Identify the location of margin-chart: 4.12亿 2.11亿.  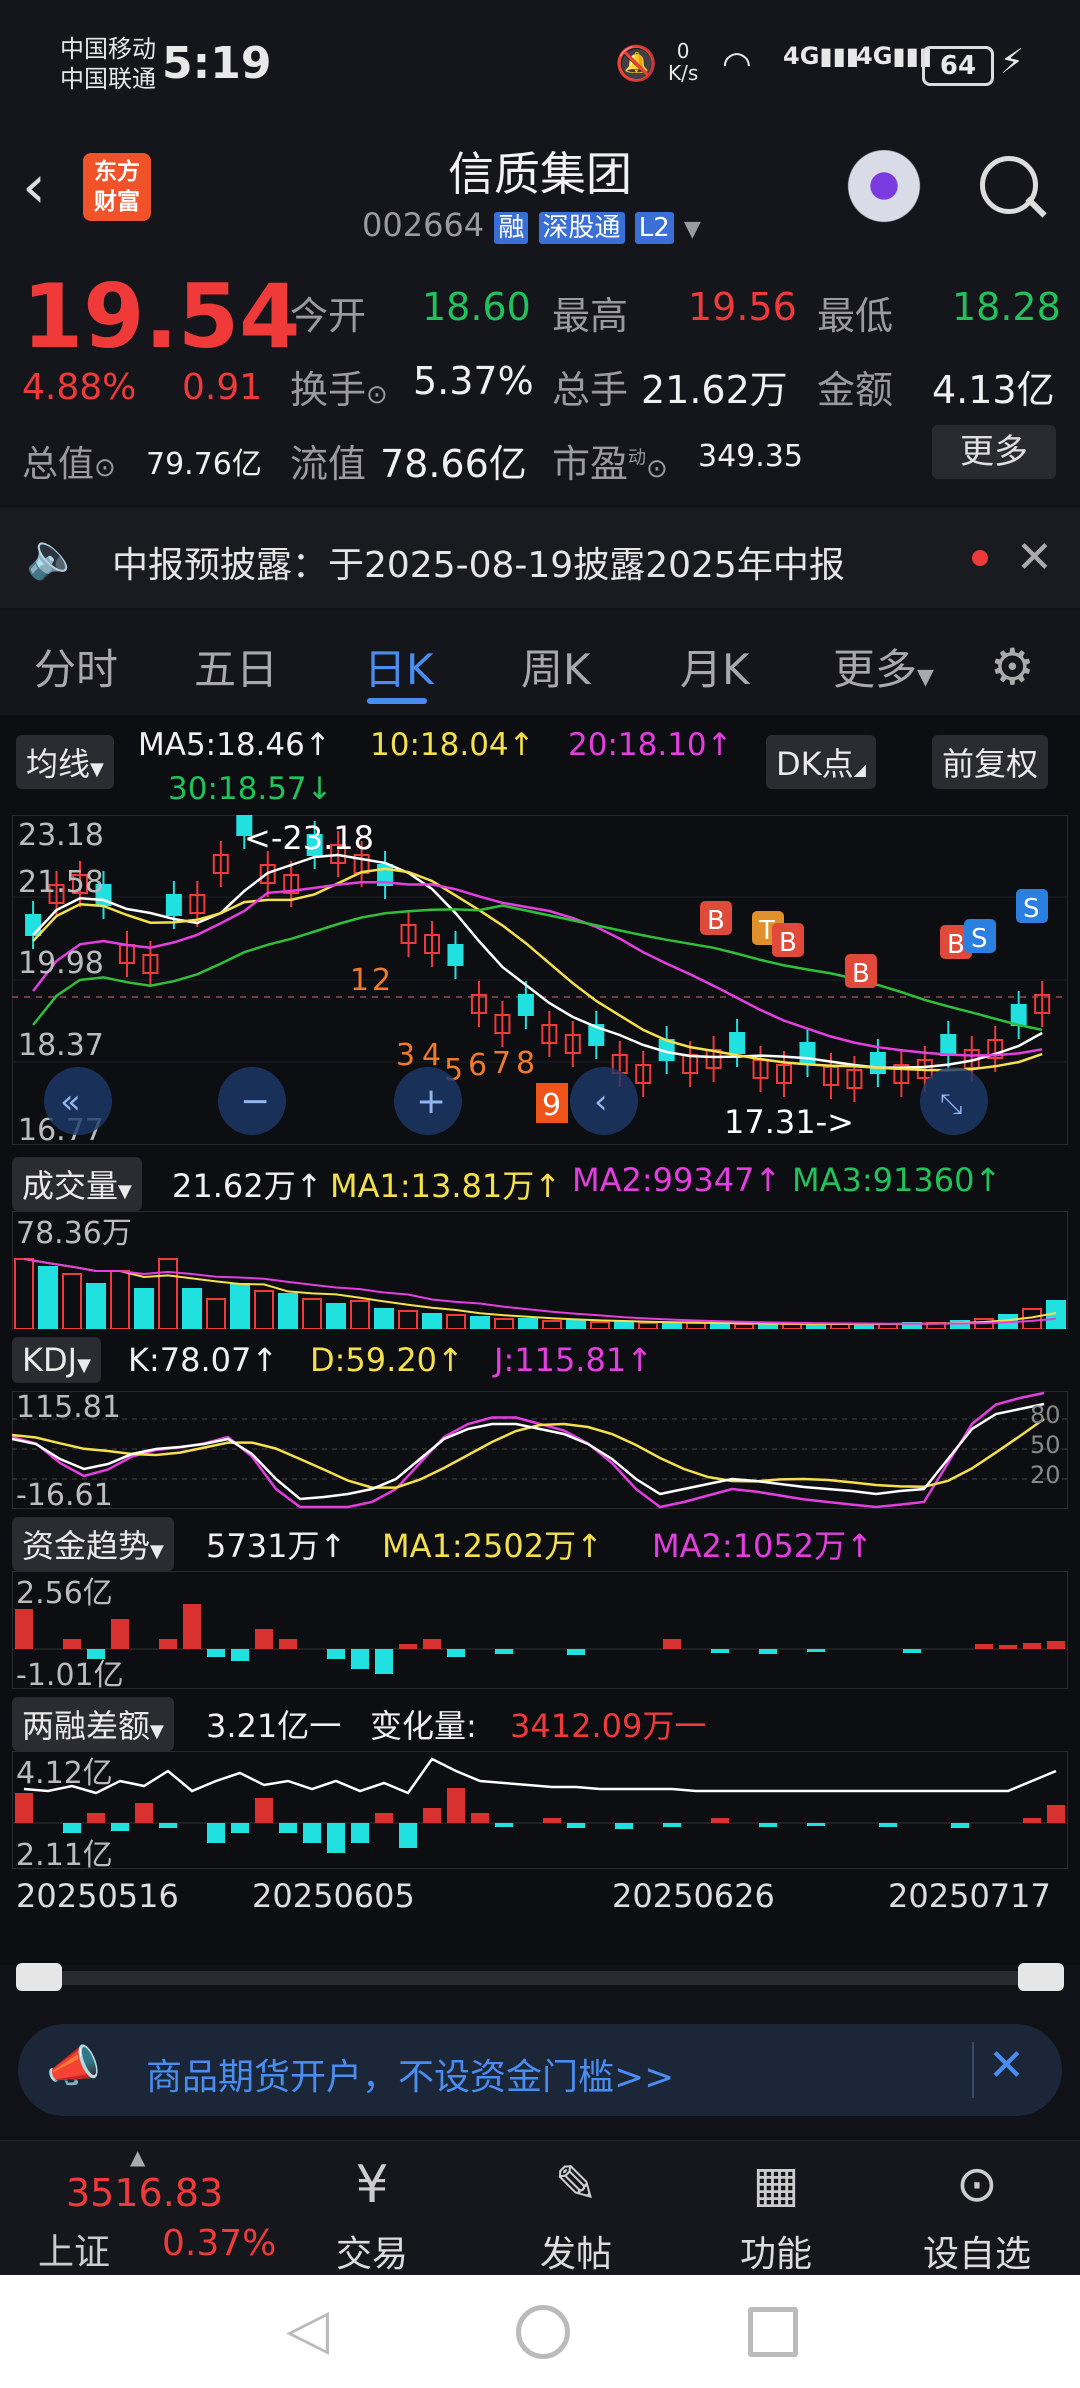
(540, 1810).